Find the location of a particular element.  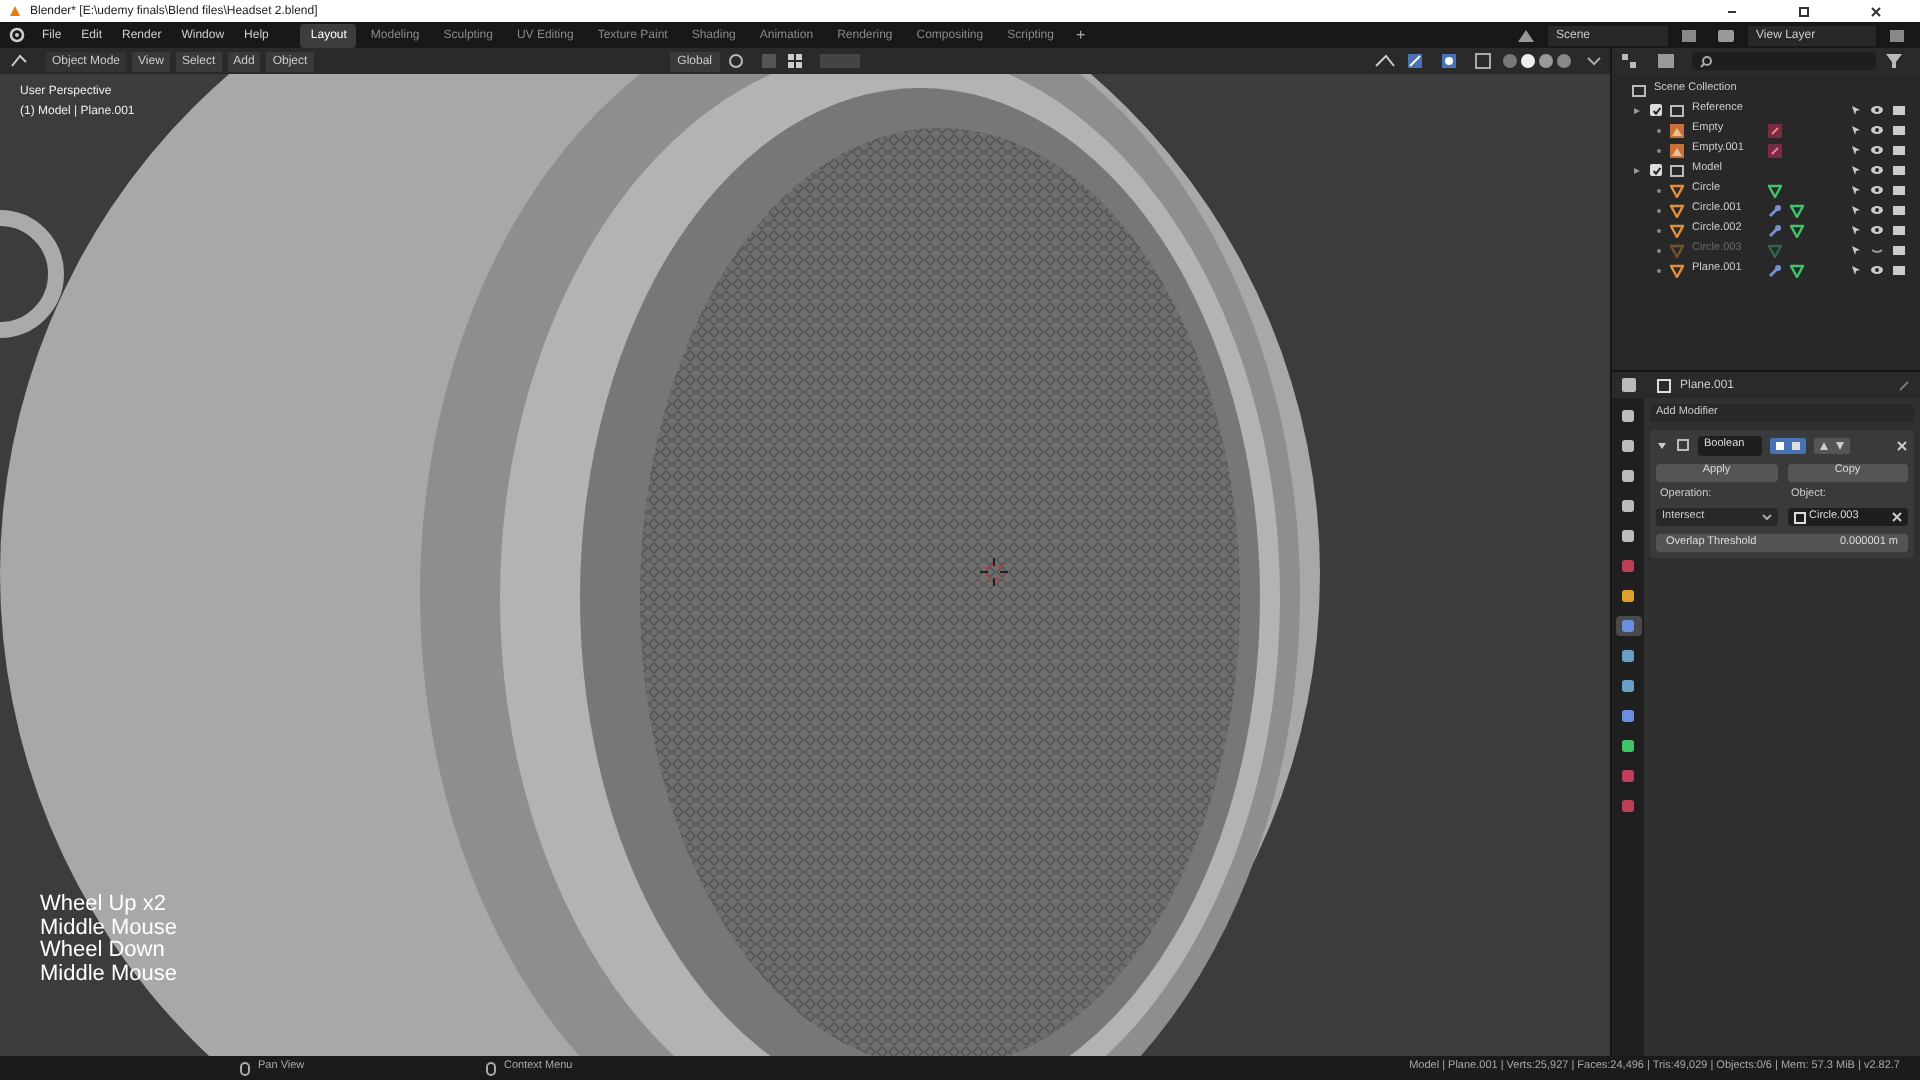

close-icon is located at coordinates (1876, 11).